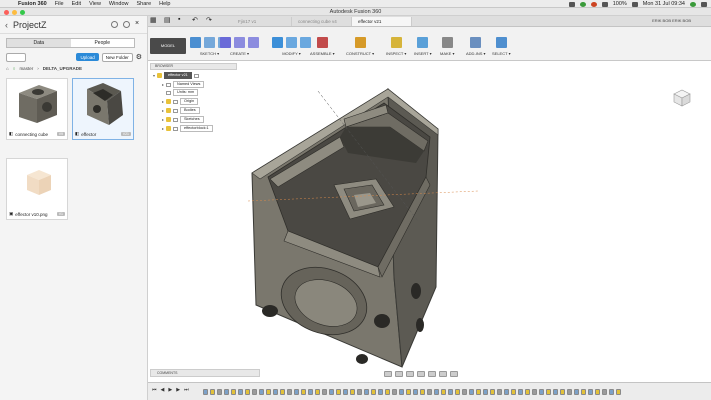 The height and width of the screenshot is (400, 711). I want to click on clock: Mon 31 Jul 09:34, so click(664, 4).